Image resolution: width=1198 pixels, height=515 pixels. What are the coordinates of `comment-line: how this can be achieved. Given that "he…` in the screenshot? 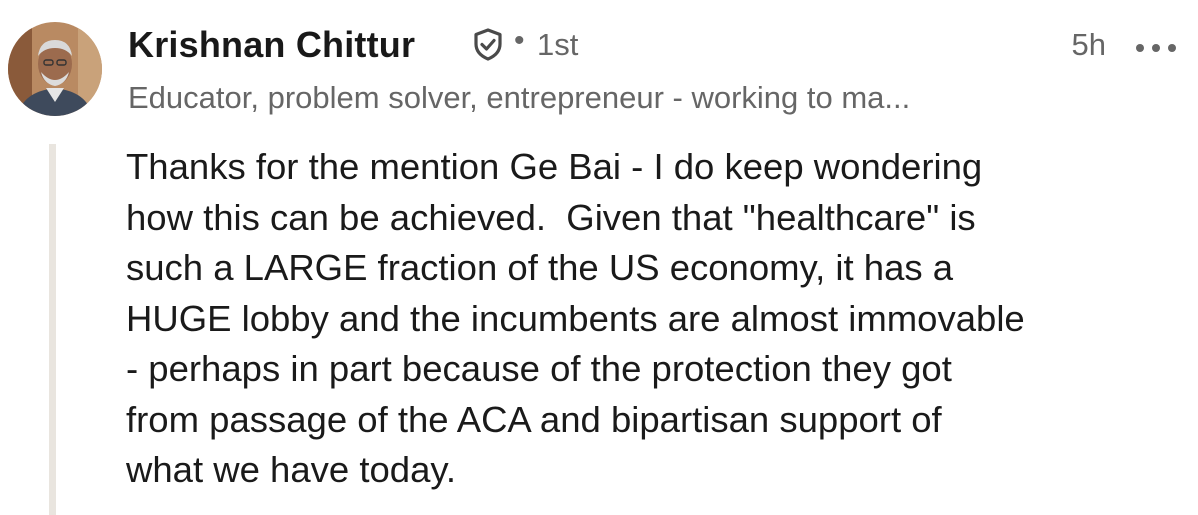 It's located at (551, 217).